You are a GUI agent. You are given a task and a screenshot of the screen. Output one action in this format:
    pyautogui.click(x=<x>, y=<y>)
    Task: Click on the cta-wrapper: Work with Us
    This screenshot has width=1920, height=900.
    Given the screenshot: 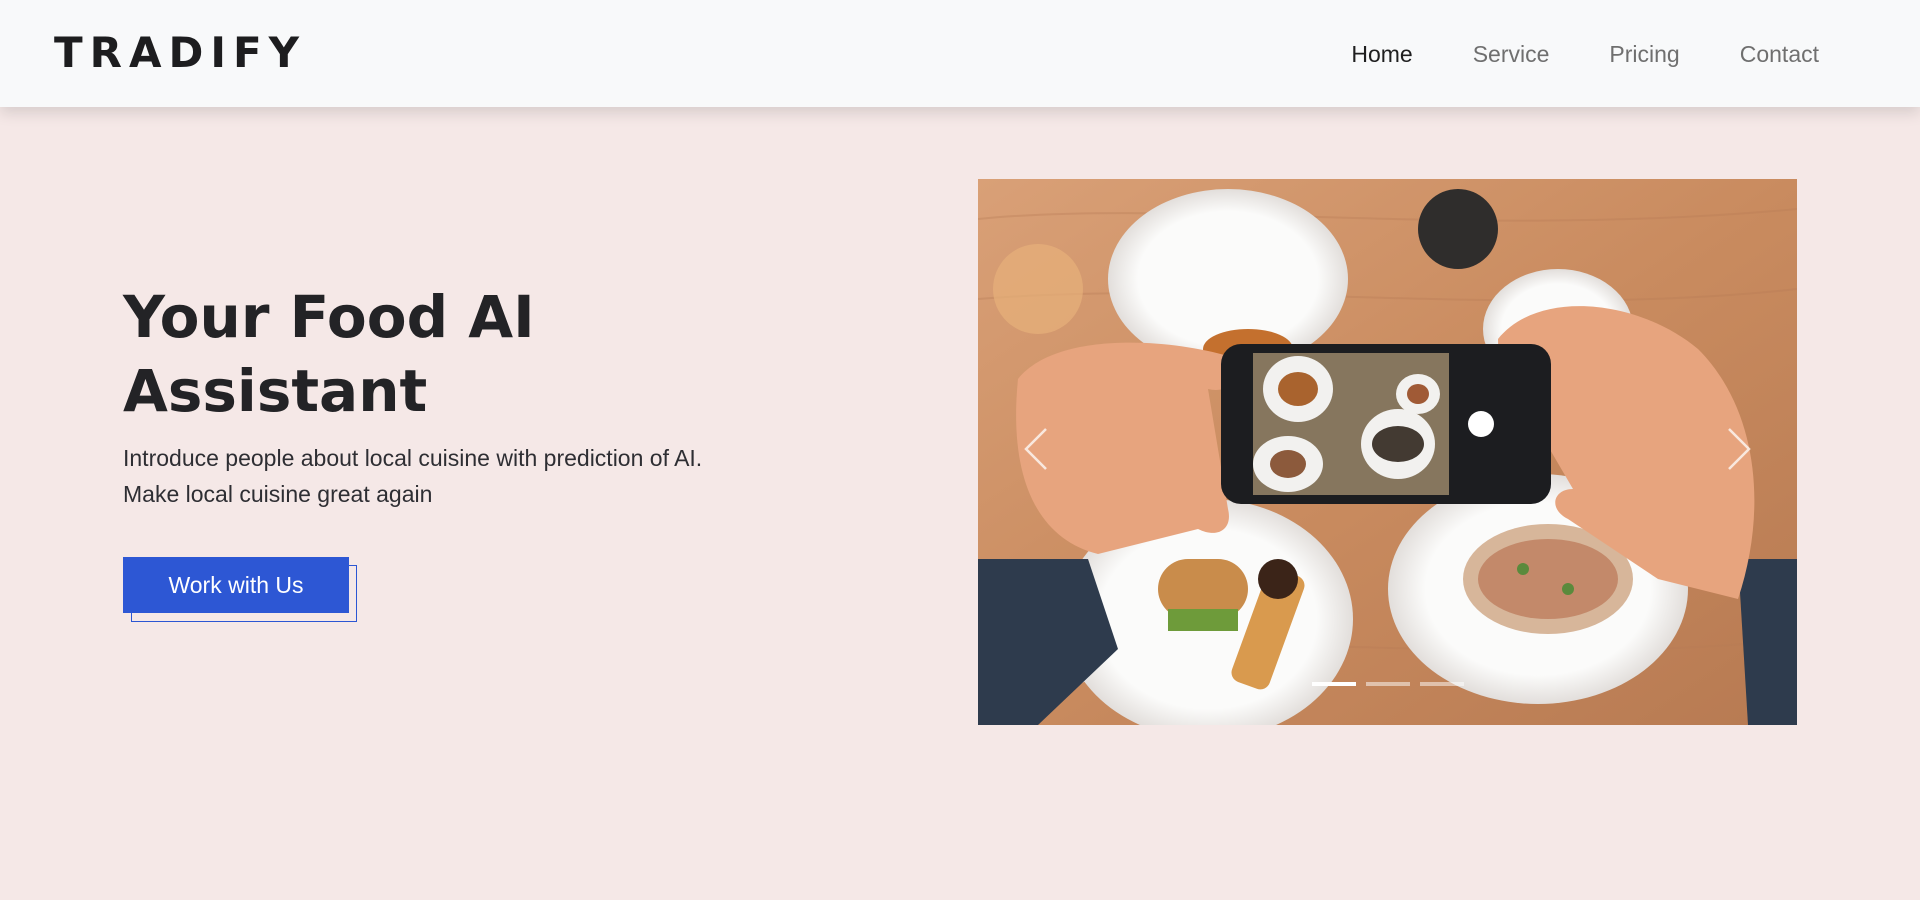 What is the action you would take?
    pyautogui.click(x=240, y=589)
    